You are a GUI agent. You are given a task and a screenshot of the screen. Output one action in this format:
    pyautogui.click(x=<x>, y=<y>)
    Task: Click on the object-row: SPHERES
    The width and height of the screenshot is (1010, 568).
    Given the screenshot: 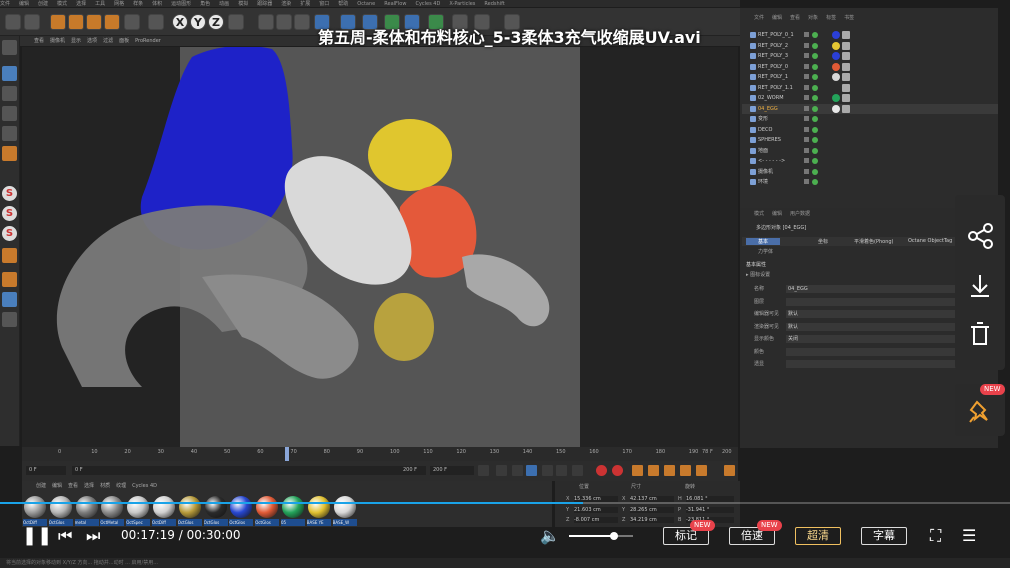 What is the action you would take?
    pyautogui.click(x=870, y=140)
    